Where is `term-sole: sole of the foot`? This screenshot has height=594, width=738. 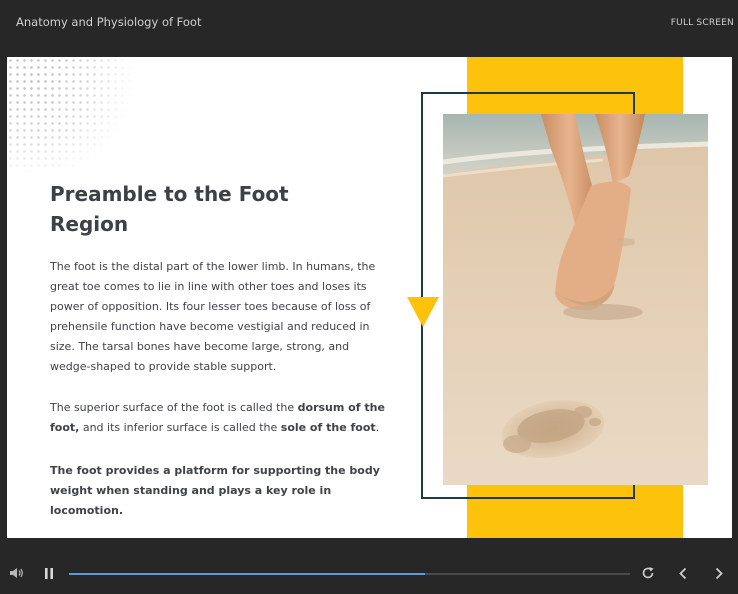 term-sole: sole of the foot is located at coordinates (328, 427).